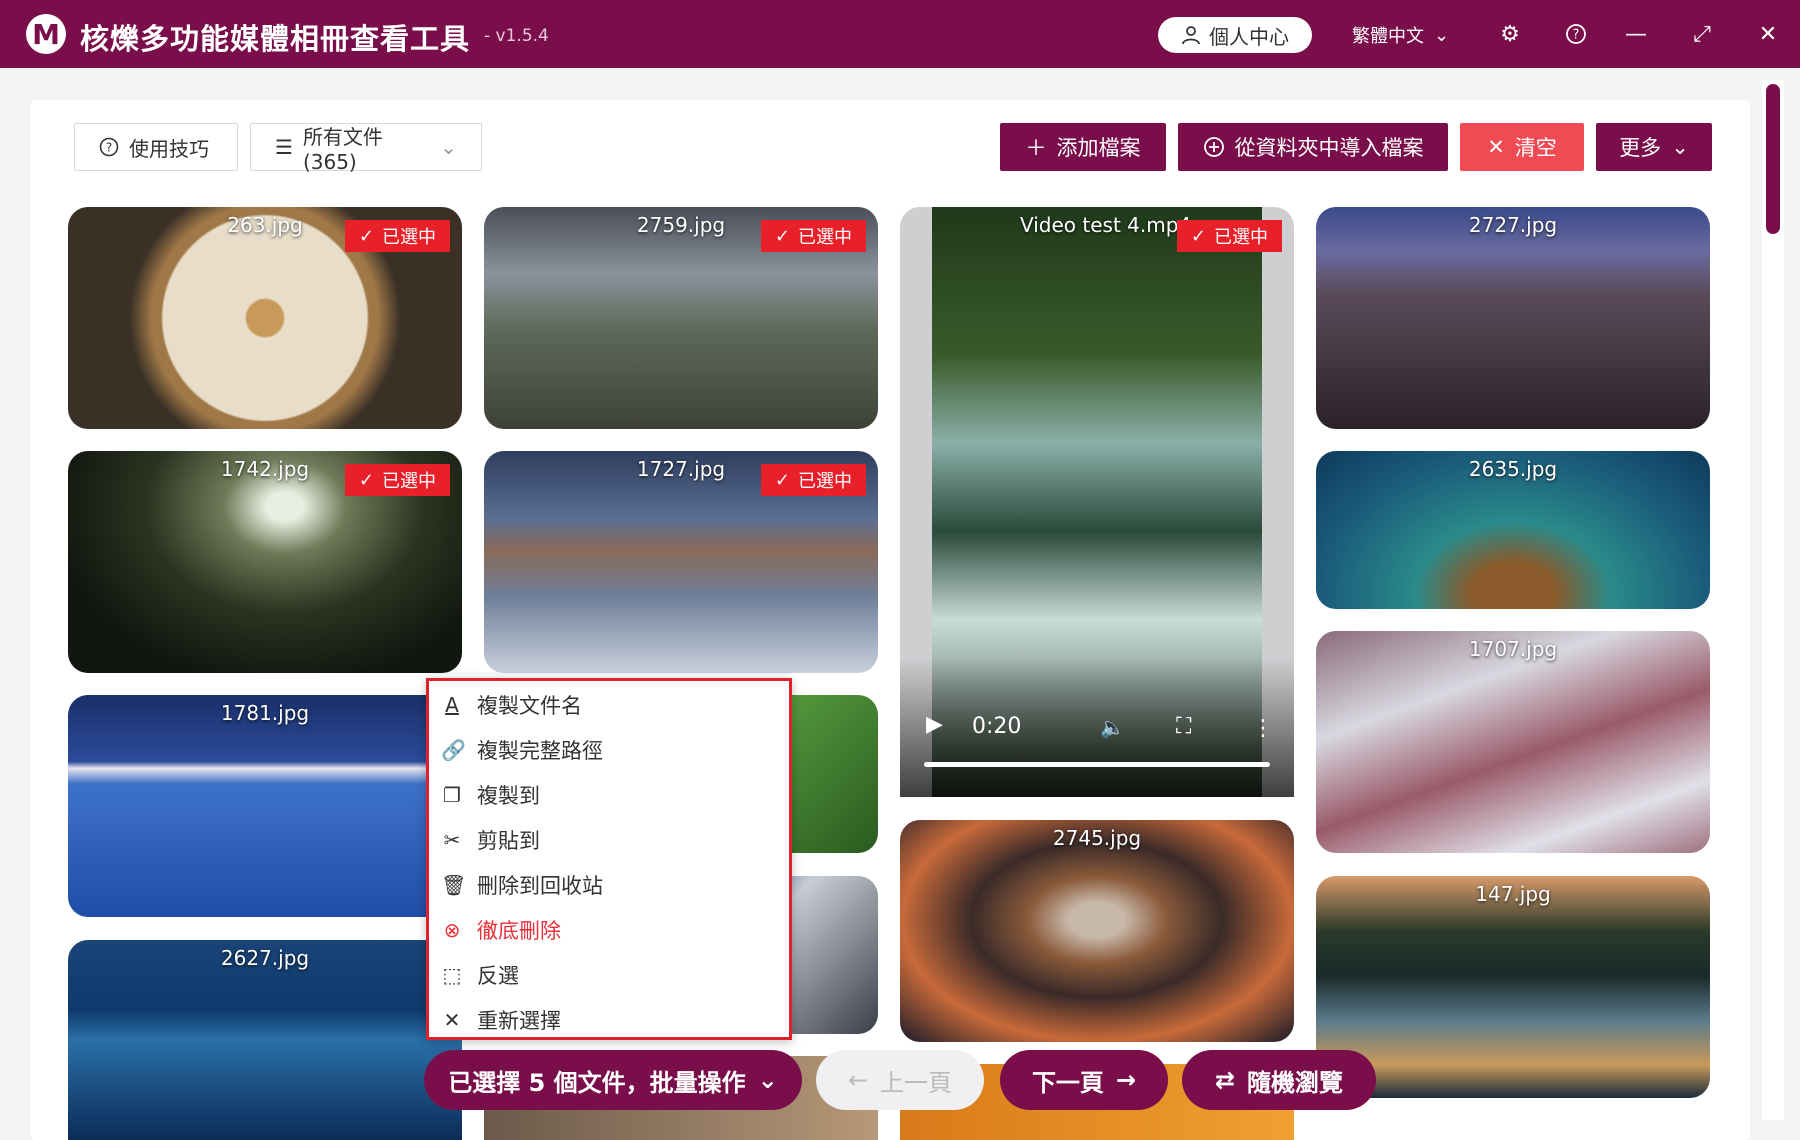  Describe the element at coordinates (1191, 35) in the screenshot. I see `user-icon` at that location.